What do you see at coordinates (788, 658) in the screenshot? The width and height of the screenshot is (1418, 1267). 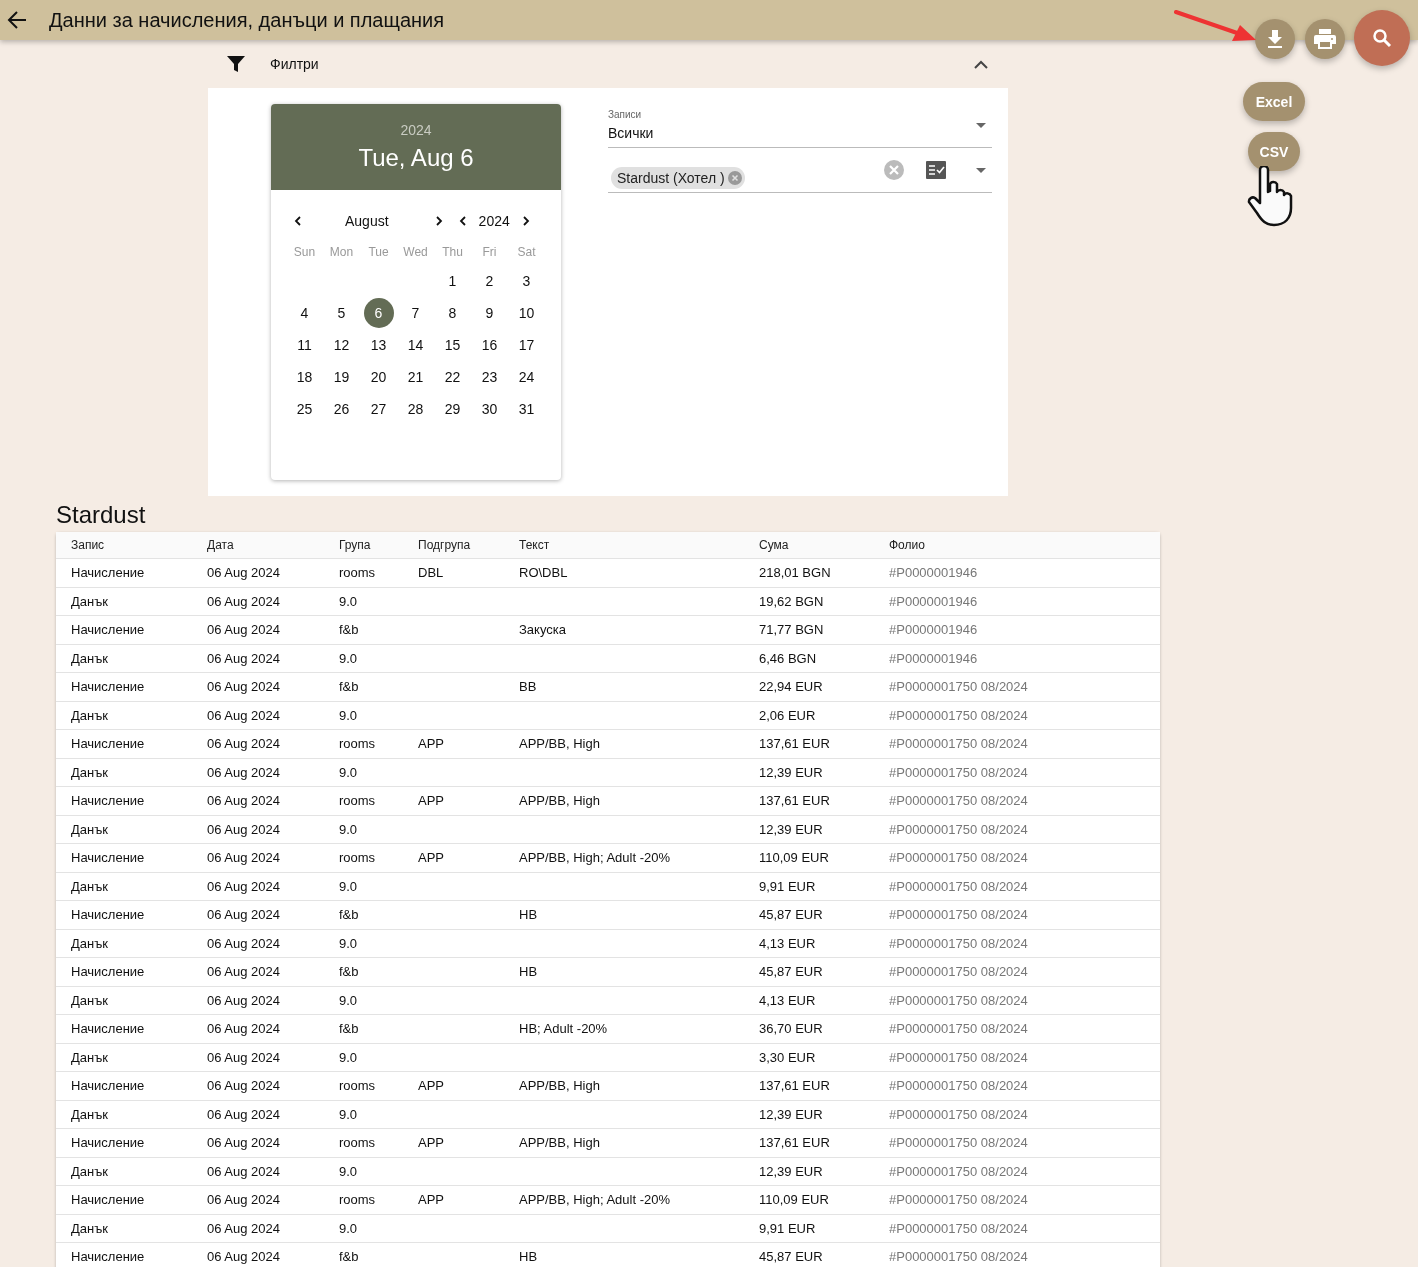 I see `table-cell-text: 6,46 BGN` at bounding box center [788, 658].